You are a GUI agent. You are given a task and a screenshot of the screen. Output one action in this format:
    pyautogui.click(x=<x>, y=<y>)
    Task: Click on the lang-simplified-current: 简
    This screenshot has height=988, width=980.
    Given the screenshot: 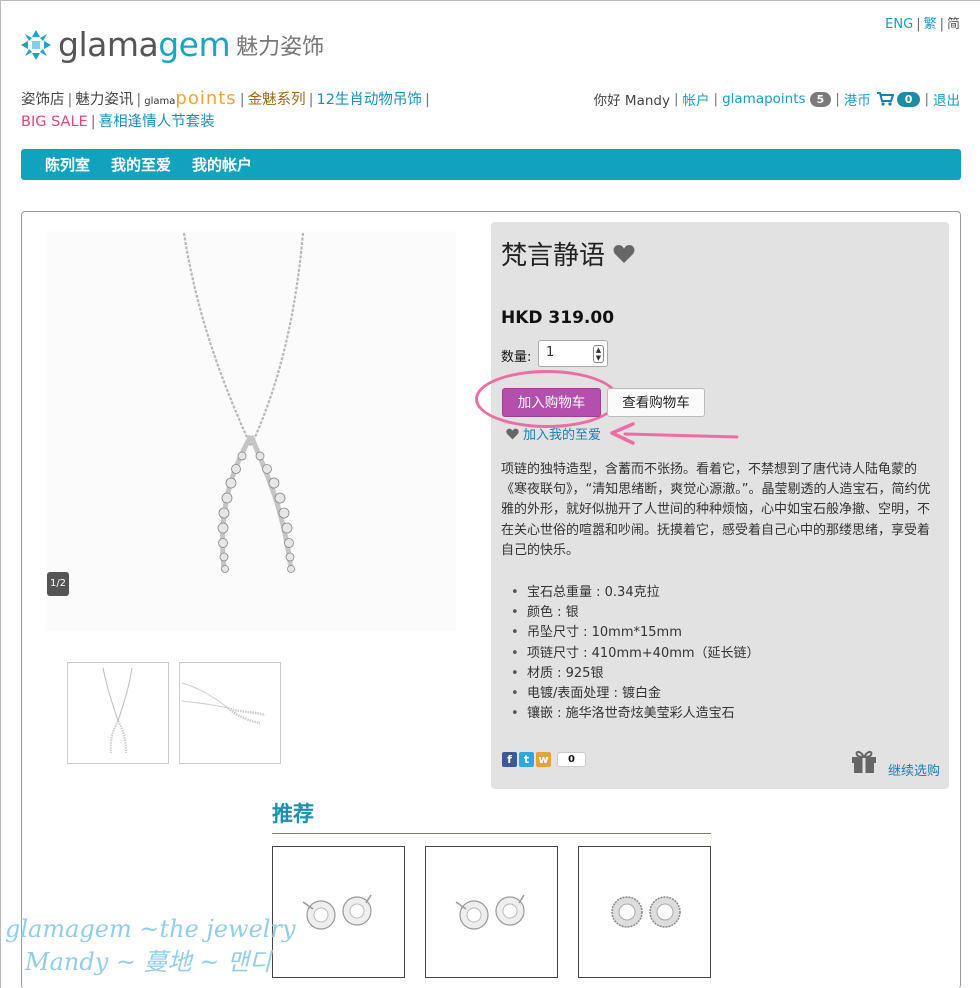 What is the action you would take?
    pyautogui.click(x=953, y=24)
    